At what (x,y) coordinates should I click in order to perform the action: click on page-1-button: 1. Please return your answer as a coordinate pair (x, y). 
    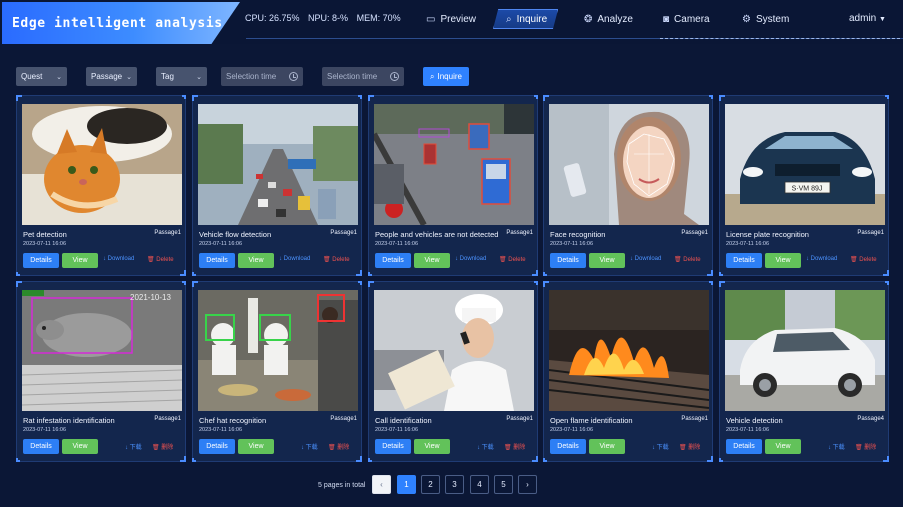
    Looking at the image, I should click on (406, 484).